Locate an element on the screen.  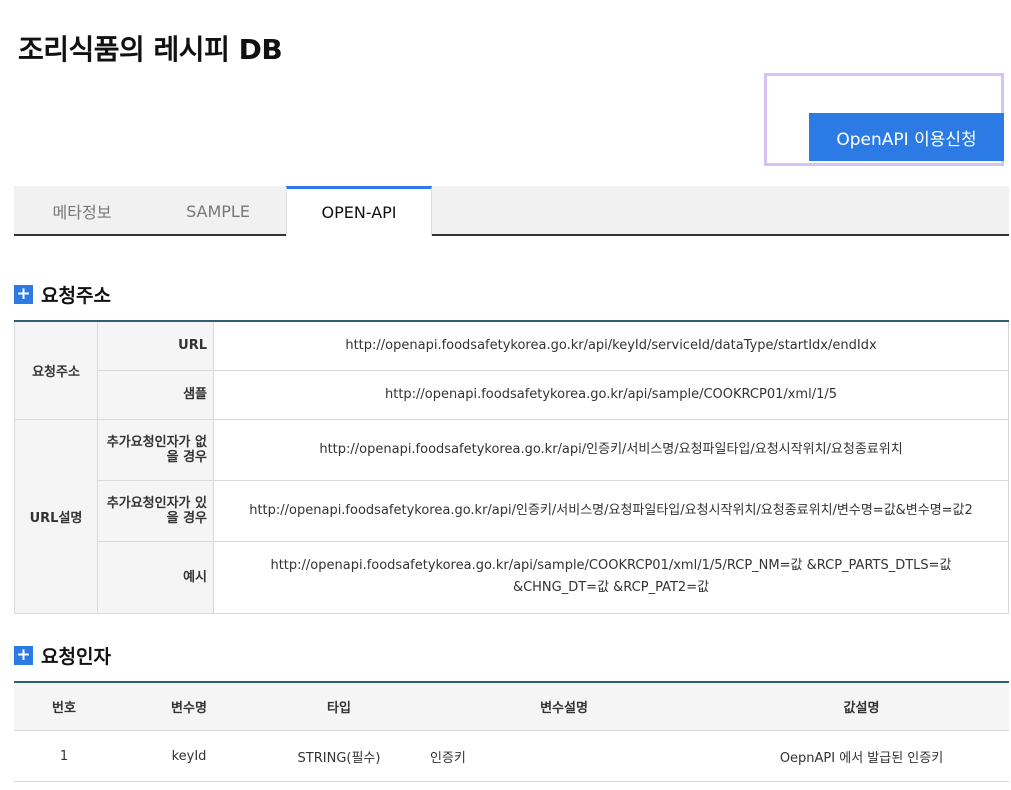
cell-value-desc: OepnAPI 에서 발급된 인증키 is located at coordinates (861, 756).